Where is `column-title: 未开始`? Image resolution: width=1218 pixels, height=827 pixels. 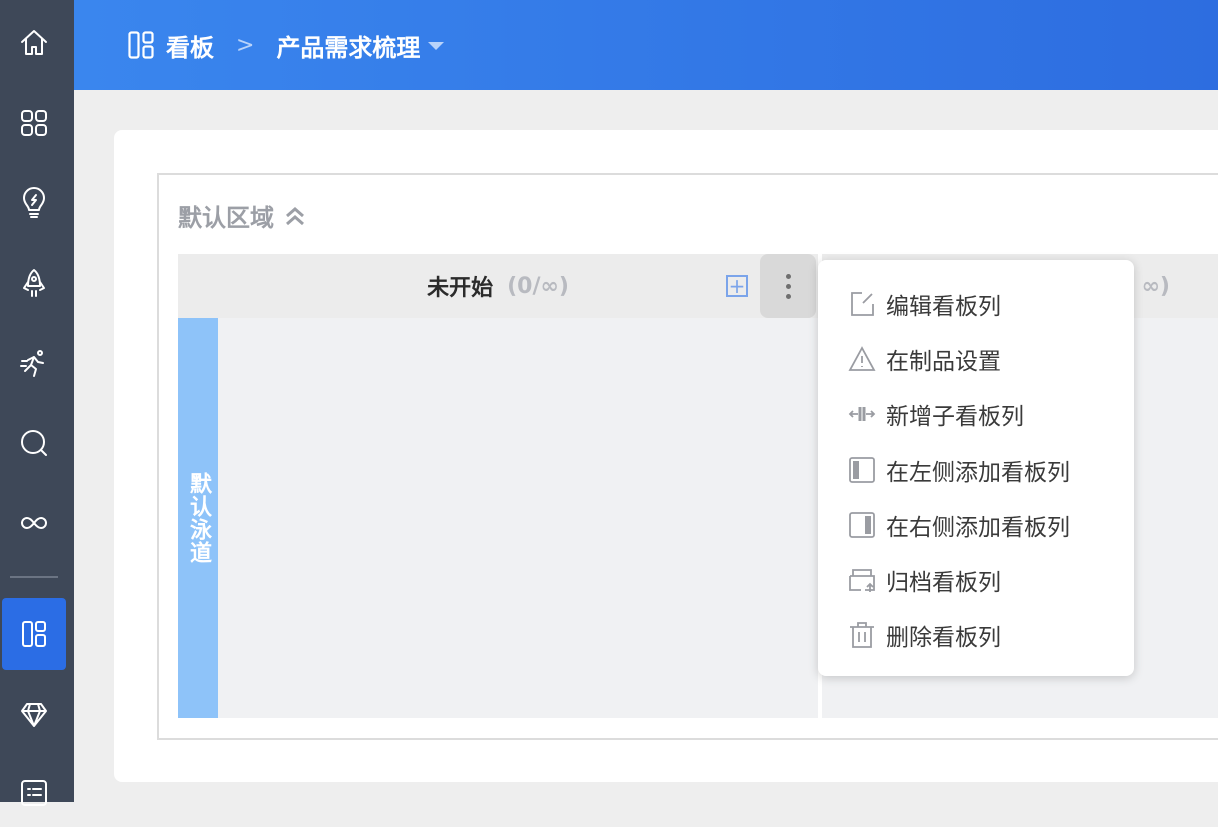
column-title: 未开始 is located at coordinates (460, 288).